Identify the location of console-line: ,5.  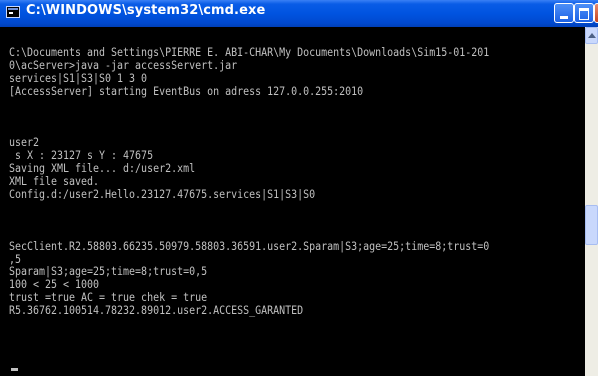
(15, 258).